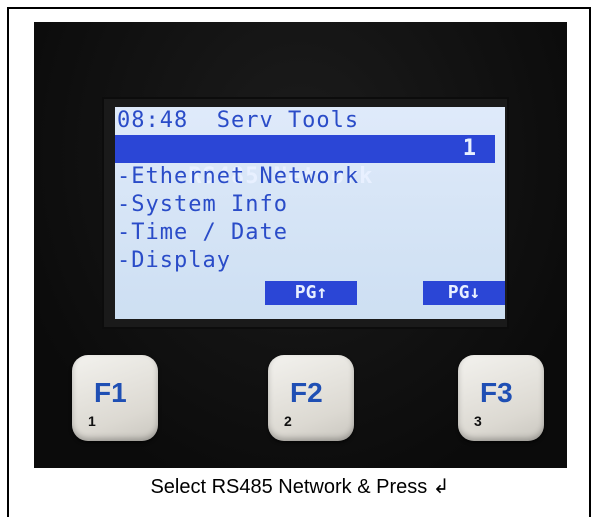  Describe the element at coordinates (110, 392) in the screenshot. I see `f1-key-label: F1` at that location.